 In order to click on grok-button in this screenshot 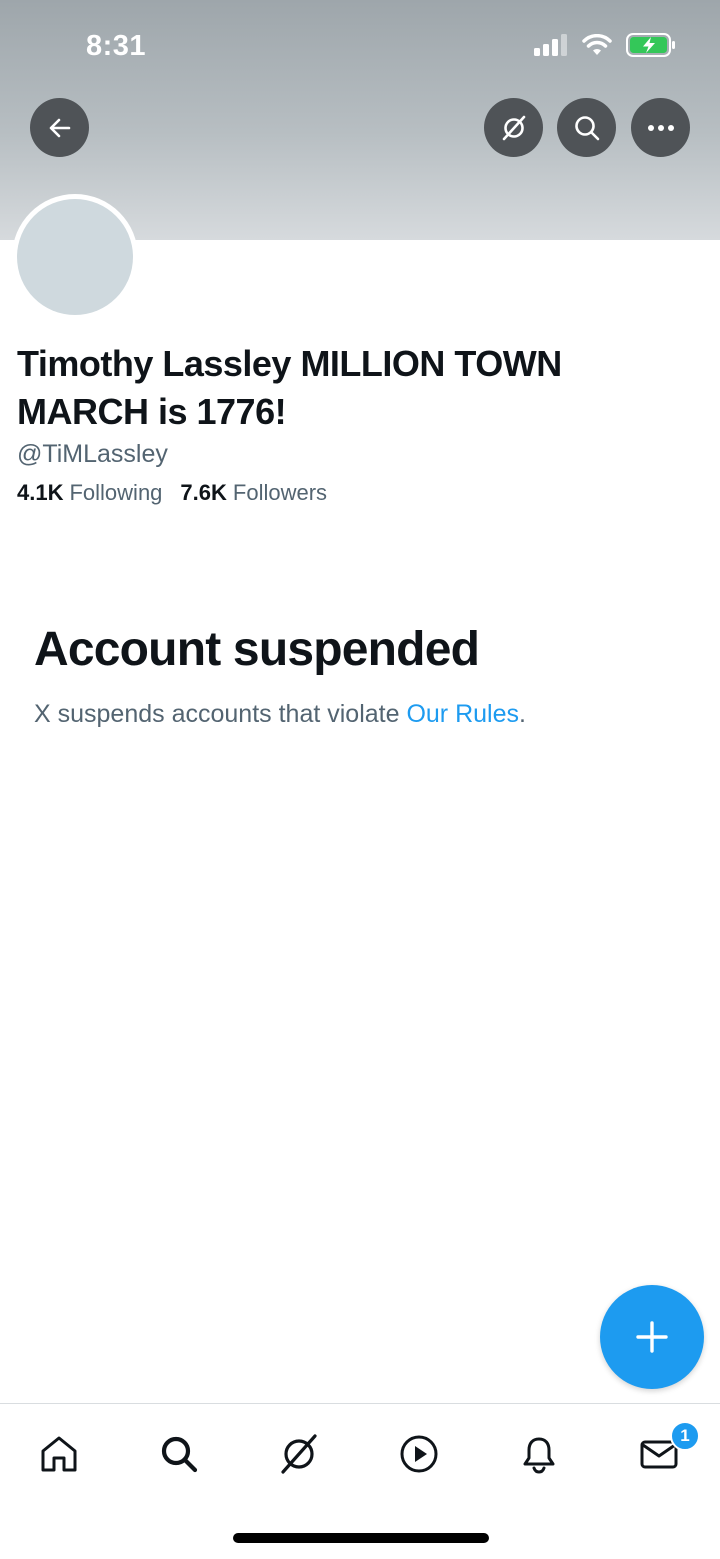, I will do `click(513, 127)`.